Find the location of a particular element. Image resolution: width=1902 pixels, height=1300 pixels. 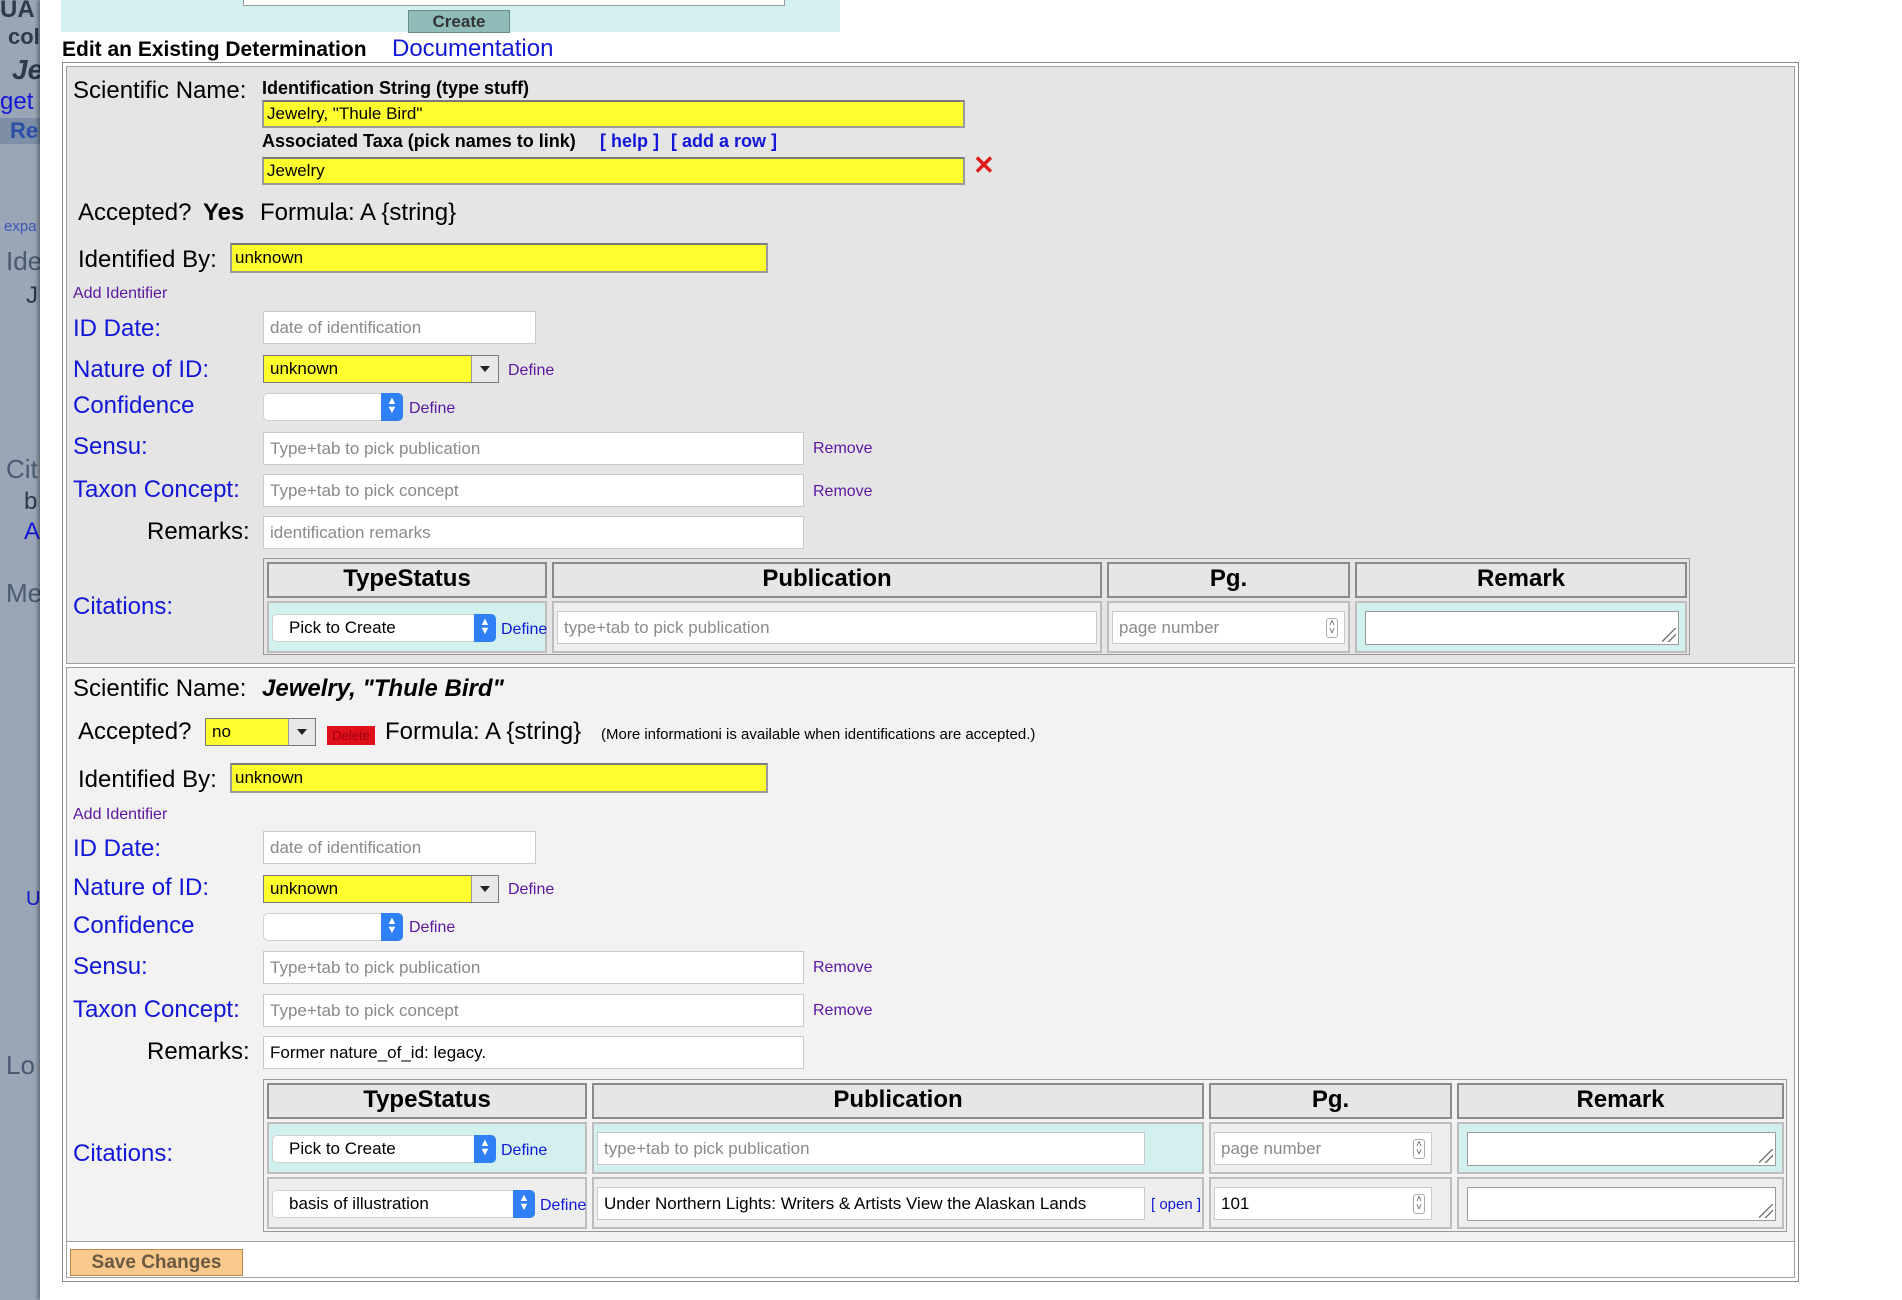

taxon-concept-label: Taxon Concept: is located at coordinates (156, 1009).